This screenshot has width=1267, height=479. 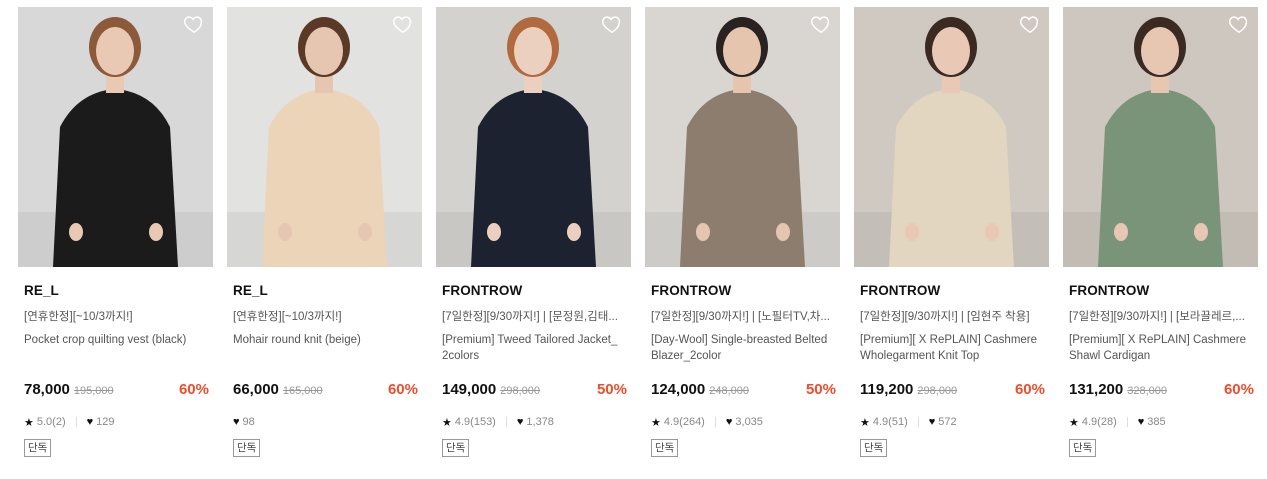 I want to click on price-row: 119,200 298,000 60%, so click(x=952, y=391).